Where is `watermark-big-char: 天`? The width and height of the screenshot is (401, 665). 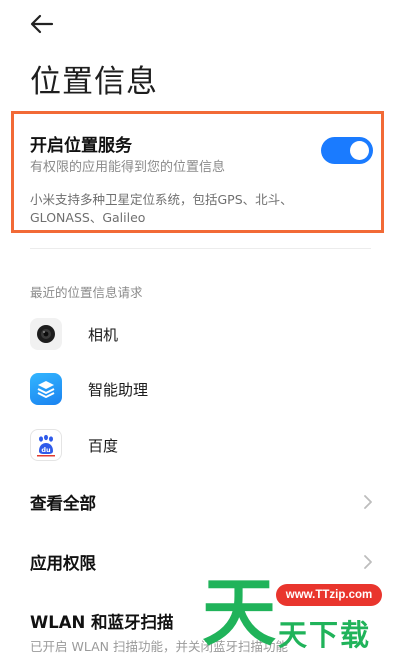 watermark-big-char: 天 is located at coordinates (239, 613).